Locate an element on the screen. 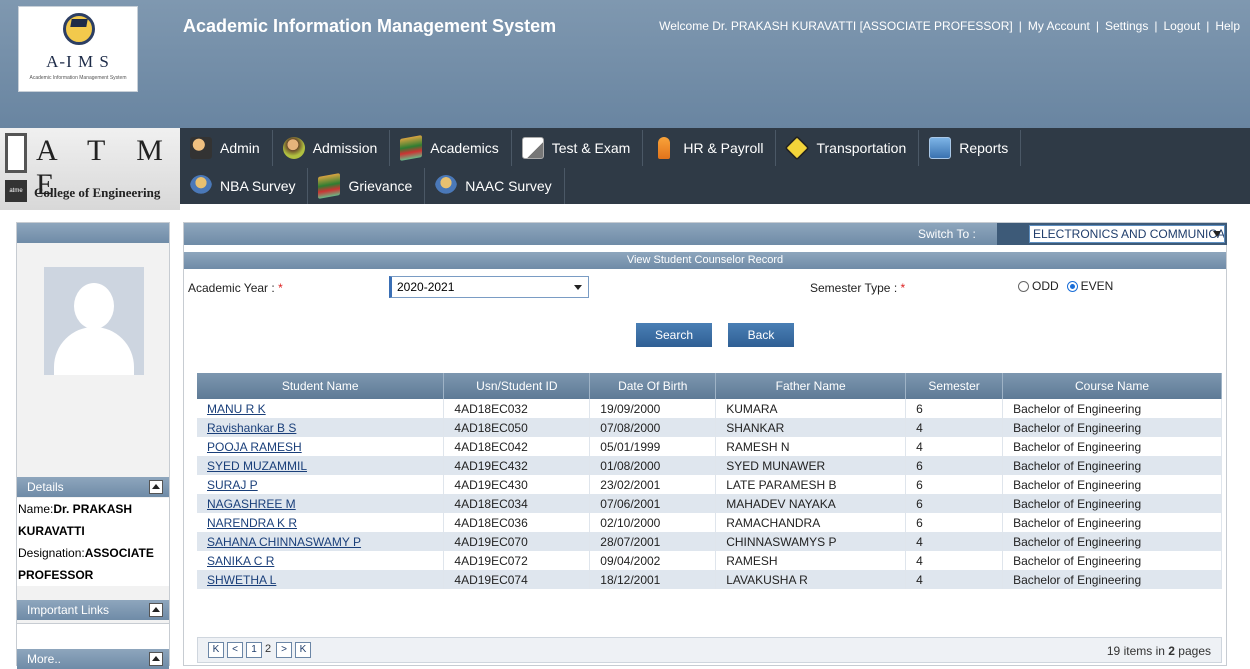 This screenshot has width=1250, height=669. student-name-cell: POOJA RAMESH is located at coordinates (321, 446).